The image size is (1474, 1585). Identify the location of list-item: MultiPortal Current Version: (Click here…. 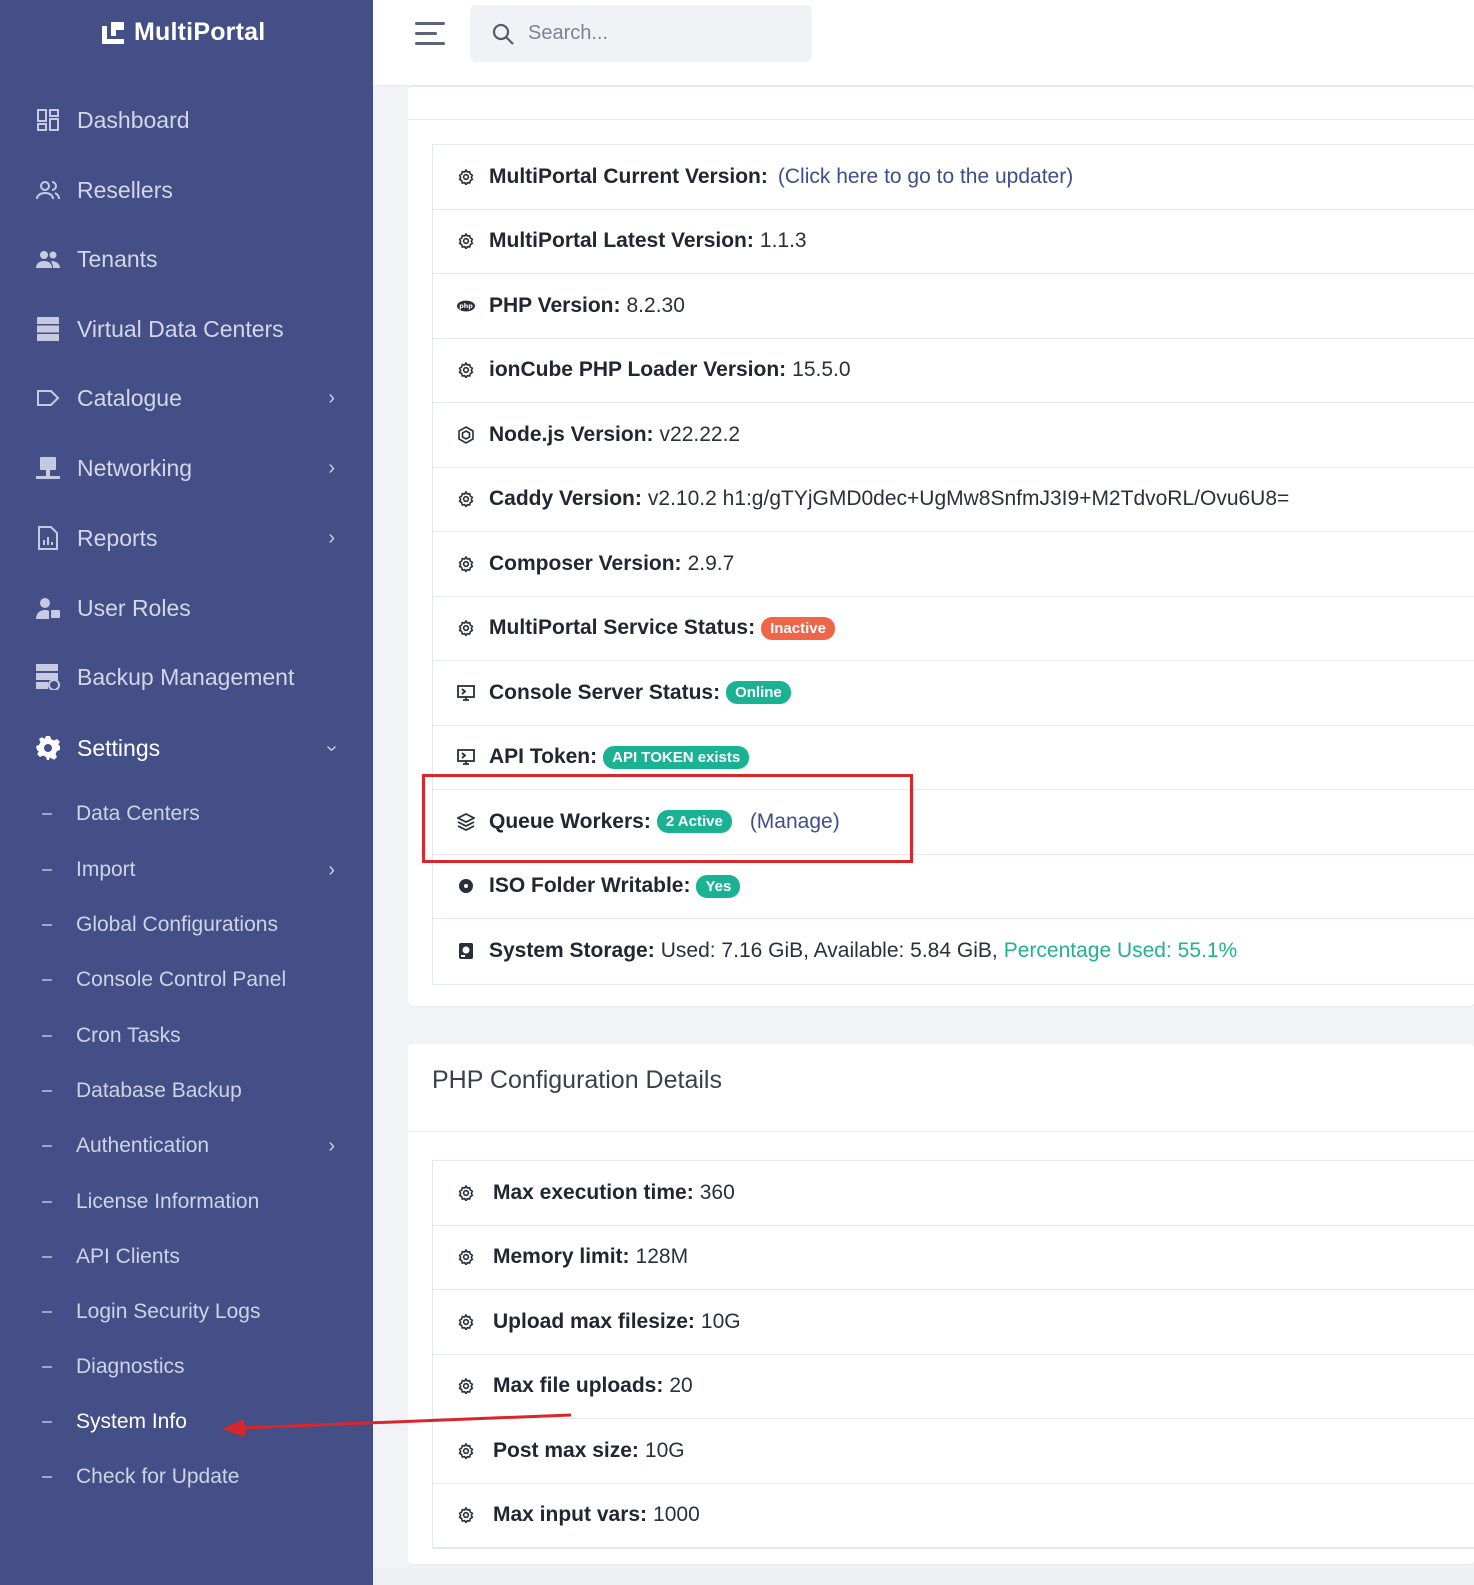
(953, 177).